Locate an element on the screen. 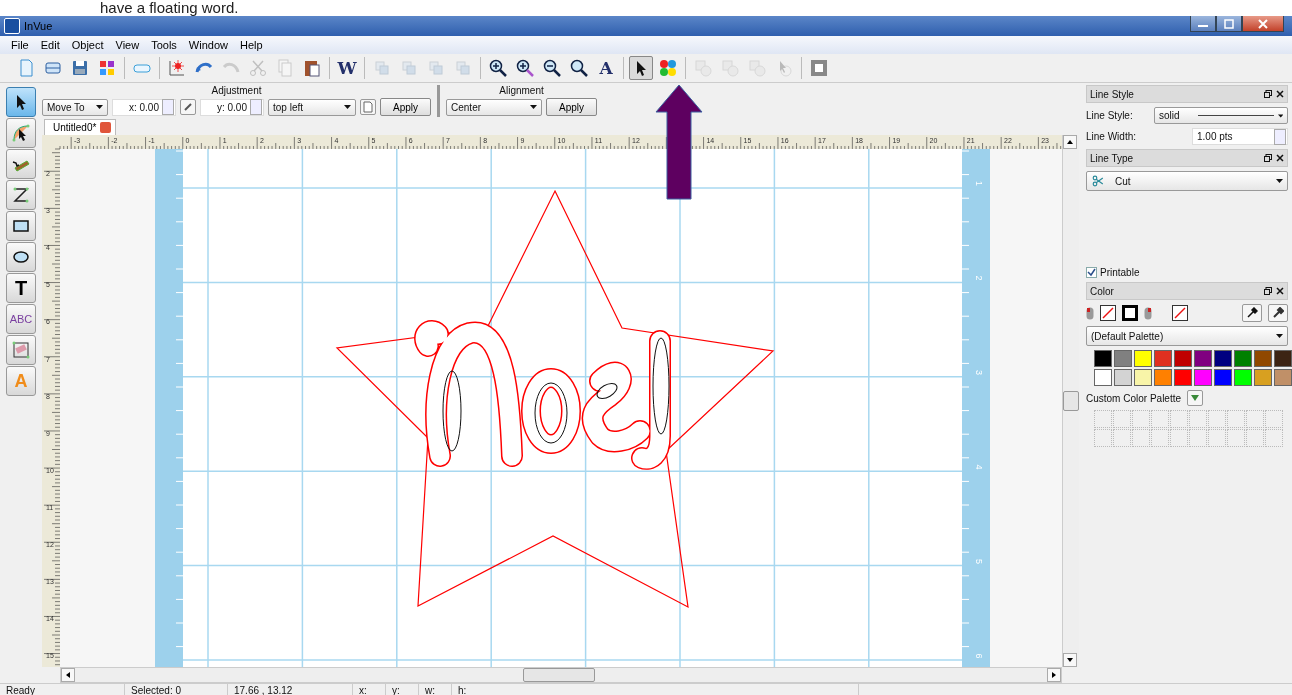  minimize-button is located at coordinates (1203, 24).